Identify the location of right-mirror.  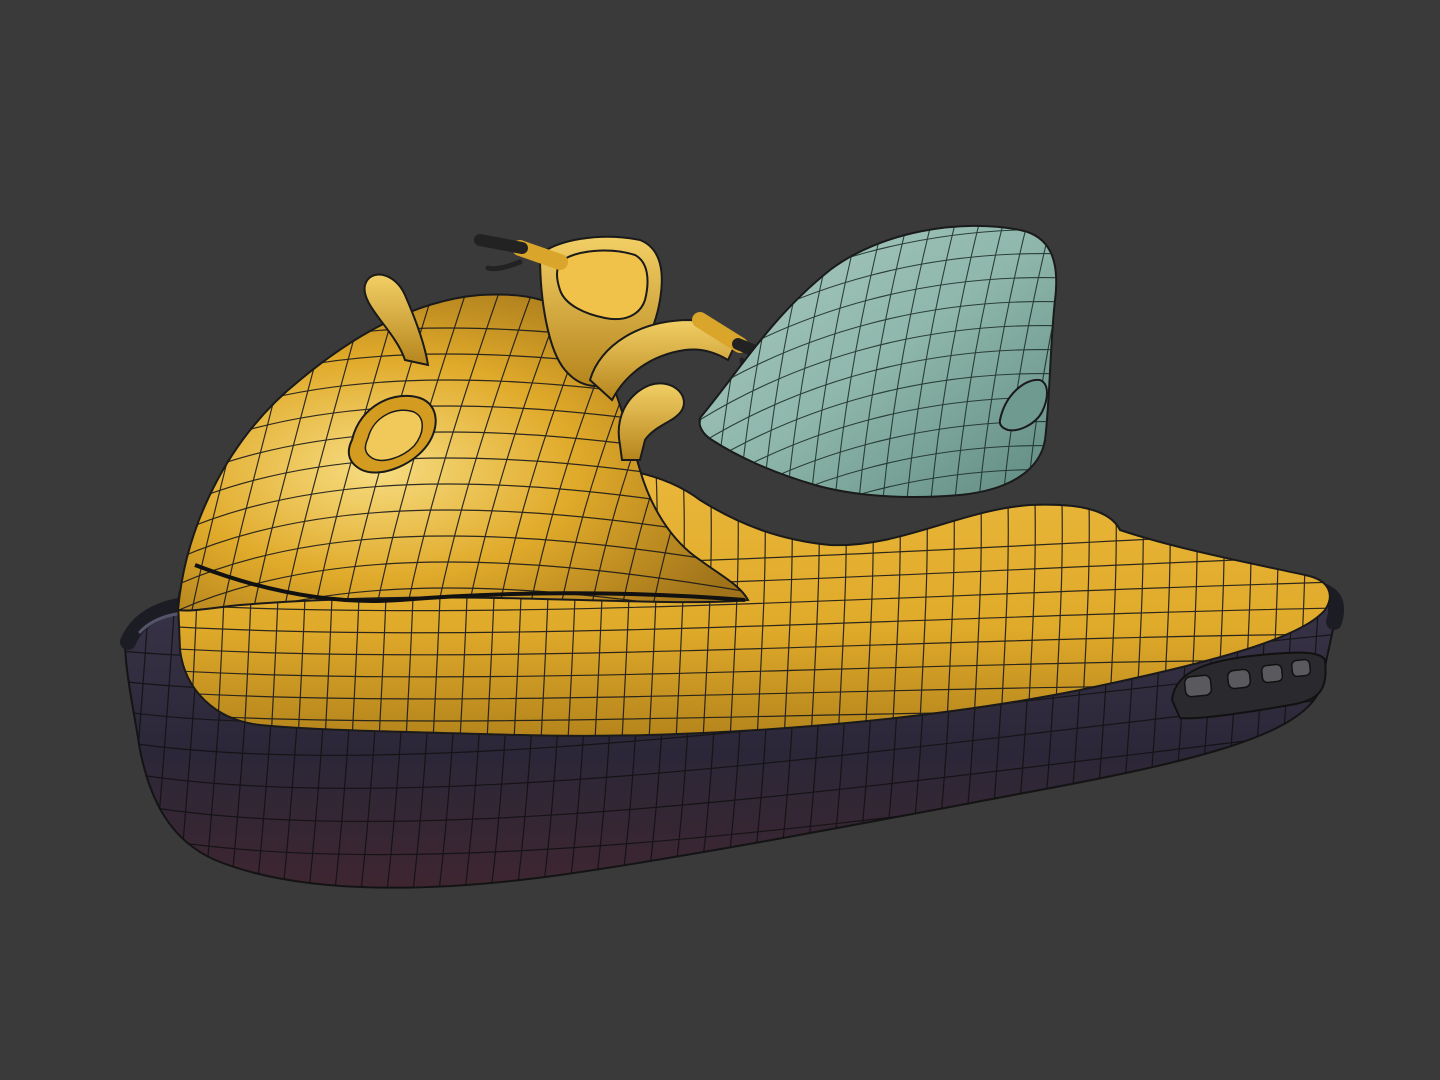
(651, 421).